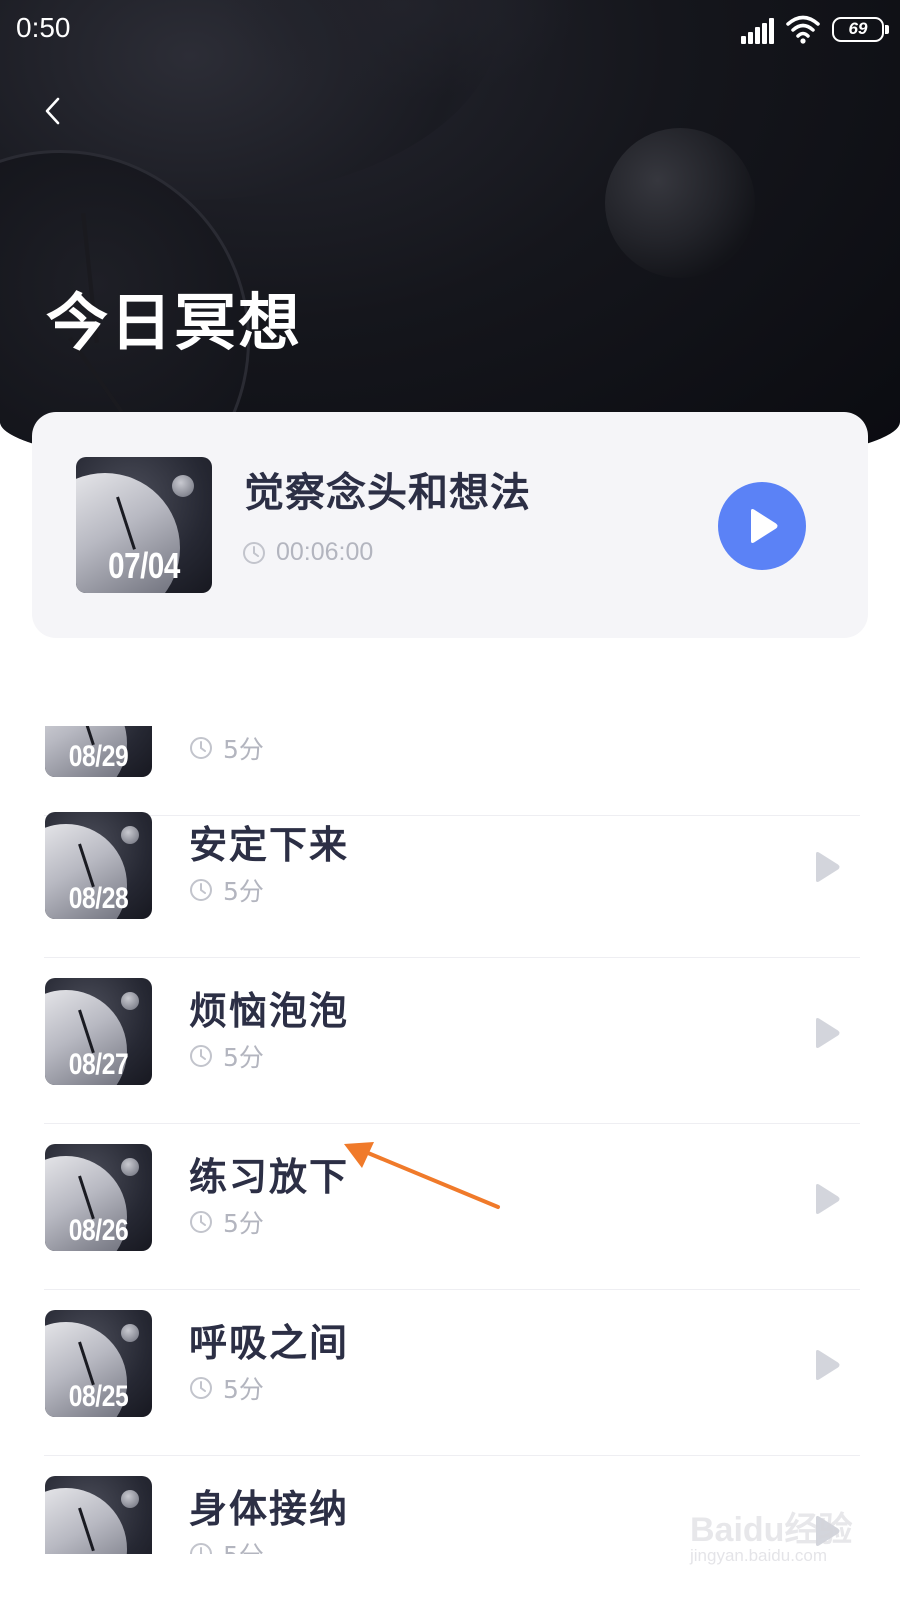 The height and width of the screenshot is (1600, 900). What do you see at coordinates (269, 1011) in the screenshot?
I see `list-item-title: 烦恼泡泡` at bounding box center [269, 1011].